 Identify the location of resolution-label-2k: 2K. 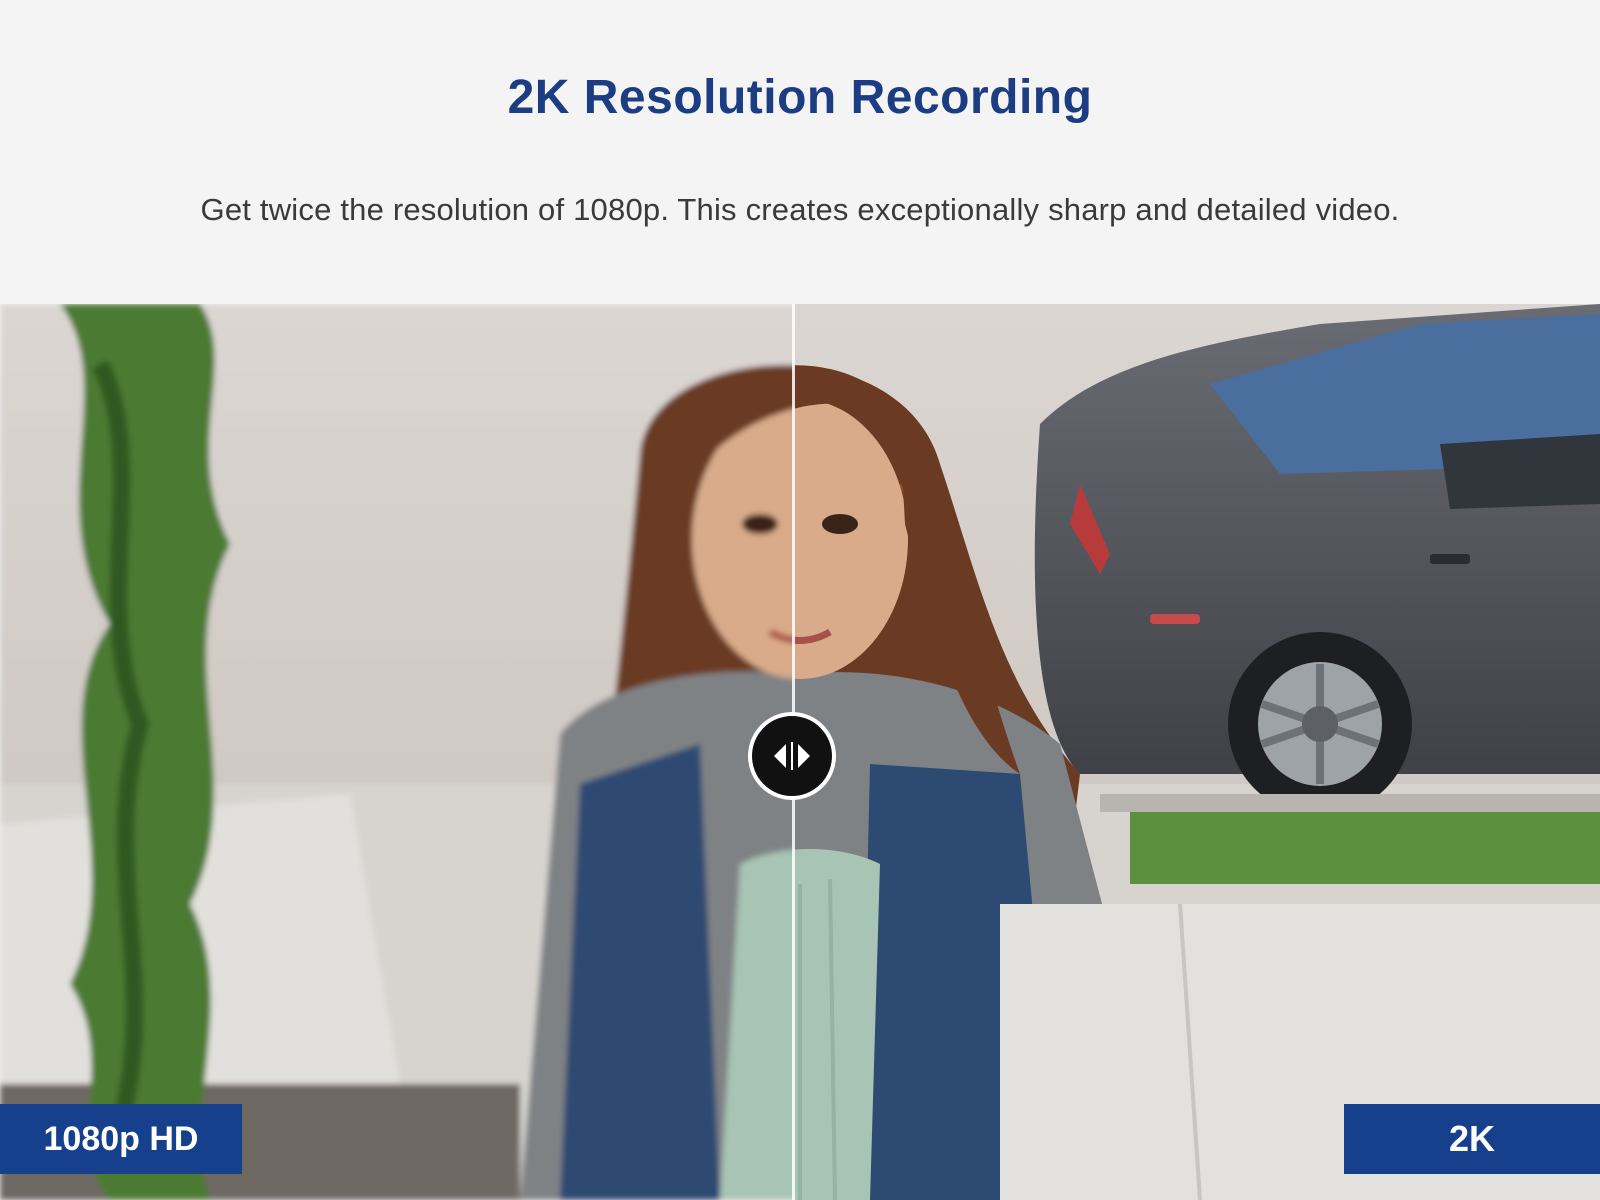
(1472, 1139).